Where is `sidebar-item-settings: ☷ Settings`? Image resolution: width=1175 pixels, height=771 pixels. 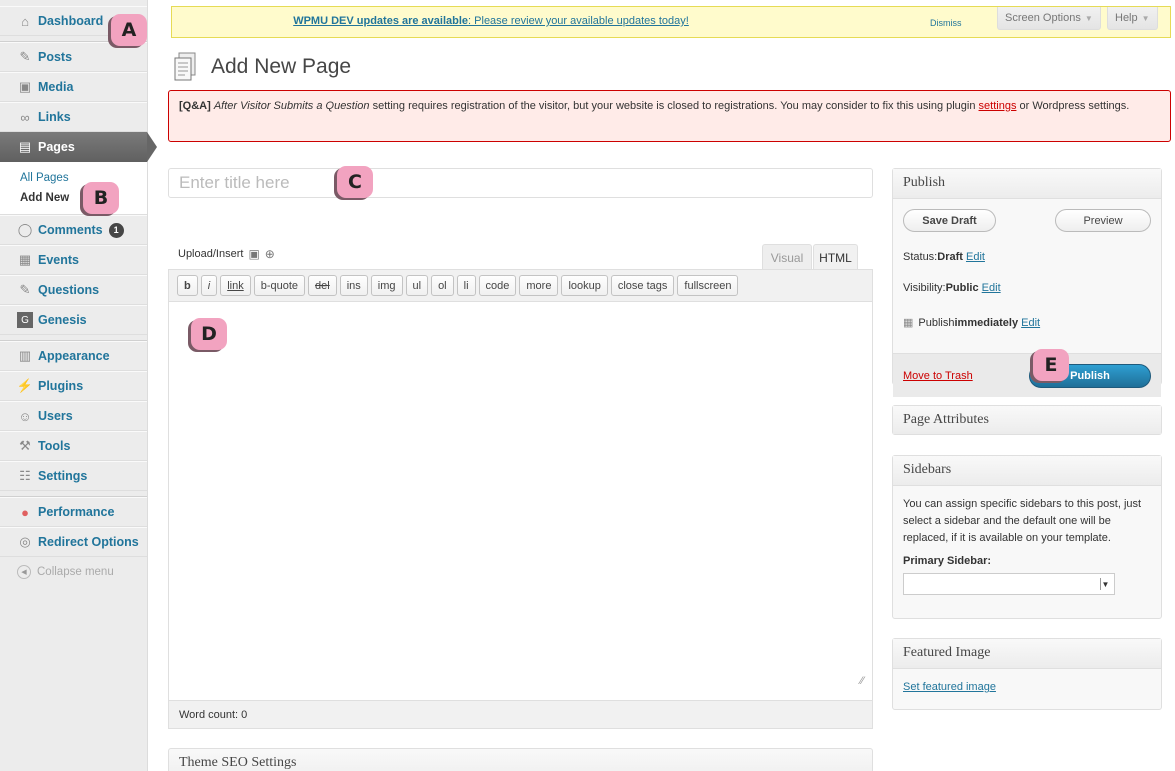 sidebar-item-settings: ☷ Settings is located at coordinates (73, 476).